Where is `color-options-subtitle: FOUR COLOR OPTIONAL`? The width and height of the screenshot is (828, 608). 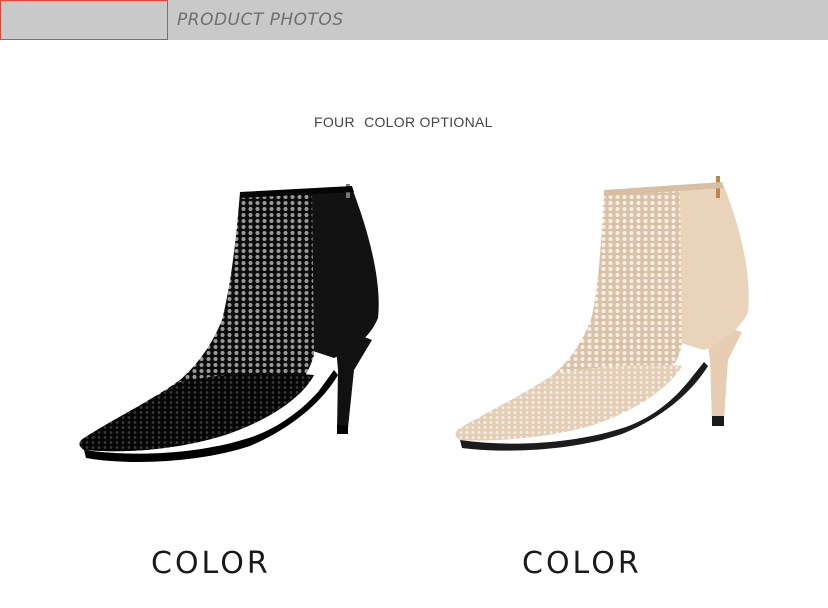
color-options-subtitle: FOUR COLOR OPTIONAL is located at coordinates (403, 122).